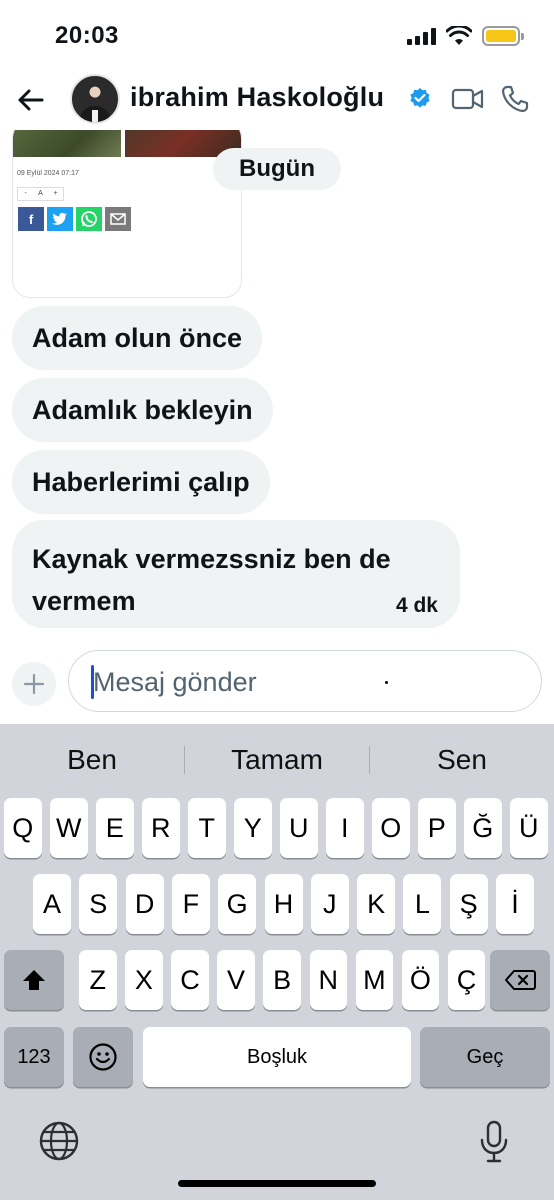  I want to click on suggestion-2: Tamam, so click(277, 760).